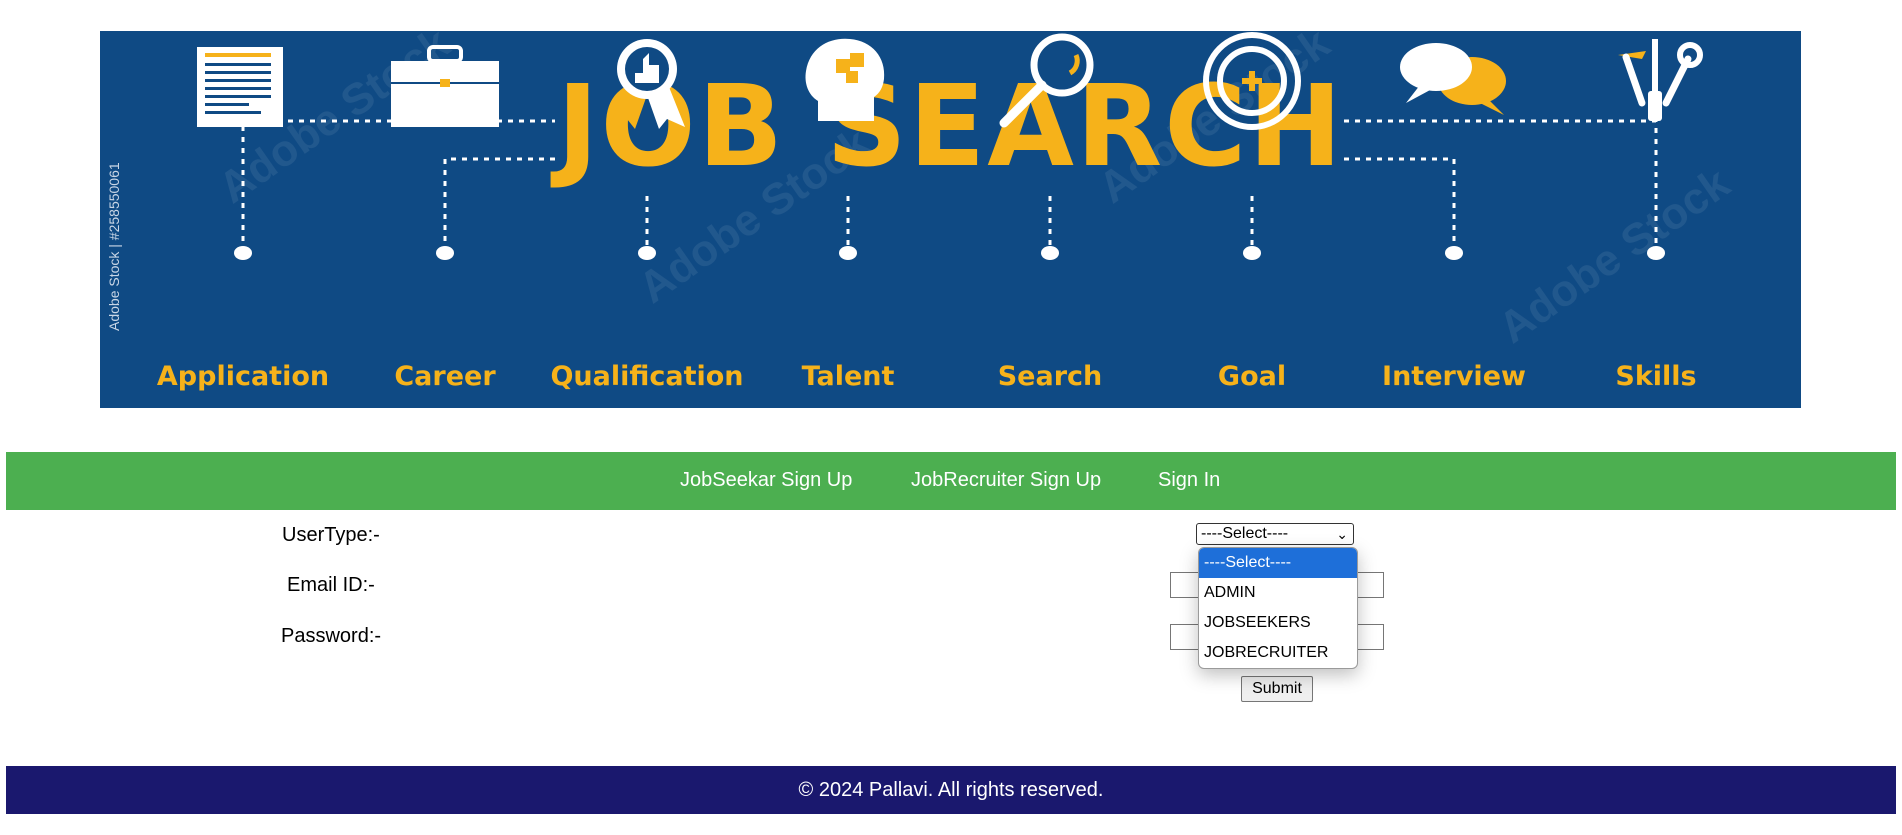 The image size is (1902, 835). Describe the element at coordinates (647, 84) in the screenshot. I see `award-icon` at that location.